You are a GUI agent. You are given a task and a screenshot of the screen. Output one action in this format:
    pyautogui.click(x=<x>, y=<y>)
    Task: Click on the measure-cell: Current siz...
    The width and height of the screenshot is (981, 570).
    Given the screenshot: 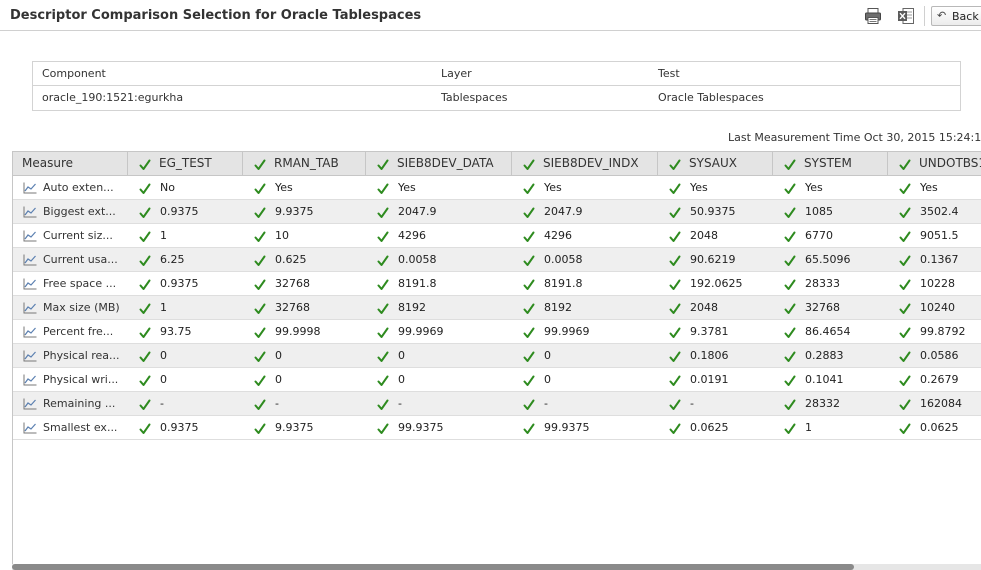 What is the action you would take?
    pyautogui.click(x=70, y=235)
    